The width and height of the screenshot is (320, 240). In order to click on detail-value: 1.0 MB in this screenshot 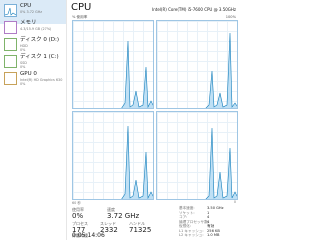, I will do `click(213, 235)`.